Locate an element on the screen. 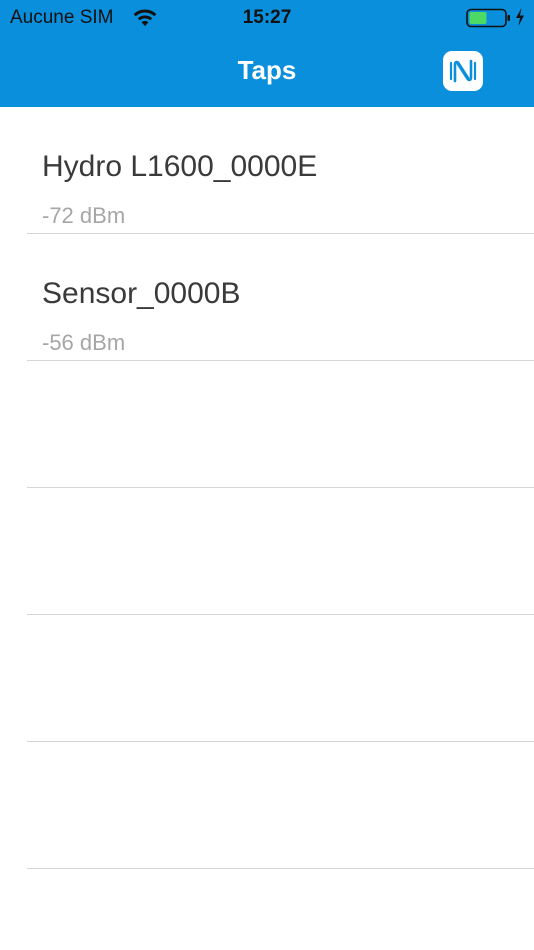 The image size is (534, 950). device-signal: -56 dBm is located at coordinates (84, 342).